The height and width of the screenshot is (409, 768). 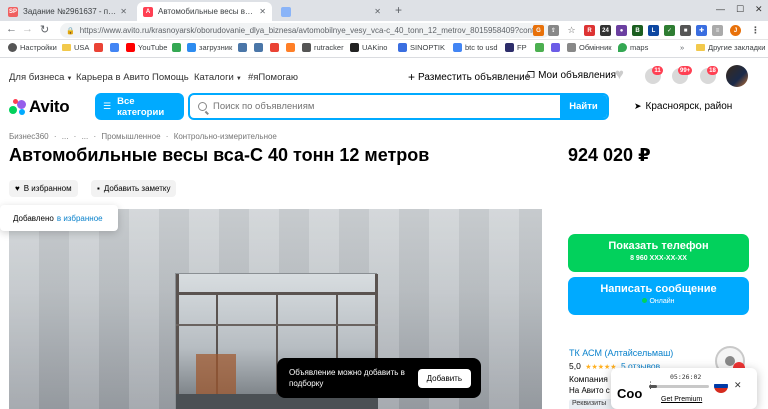 I want to click on phone-number: 8 960 XXX-XX-XX, so click(x=658, y=258).